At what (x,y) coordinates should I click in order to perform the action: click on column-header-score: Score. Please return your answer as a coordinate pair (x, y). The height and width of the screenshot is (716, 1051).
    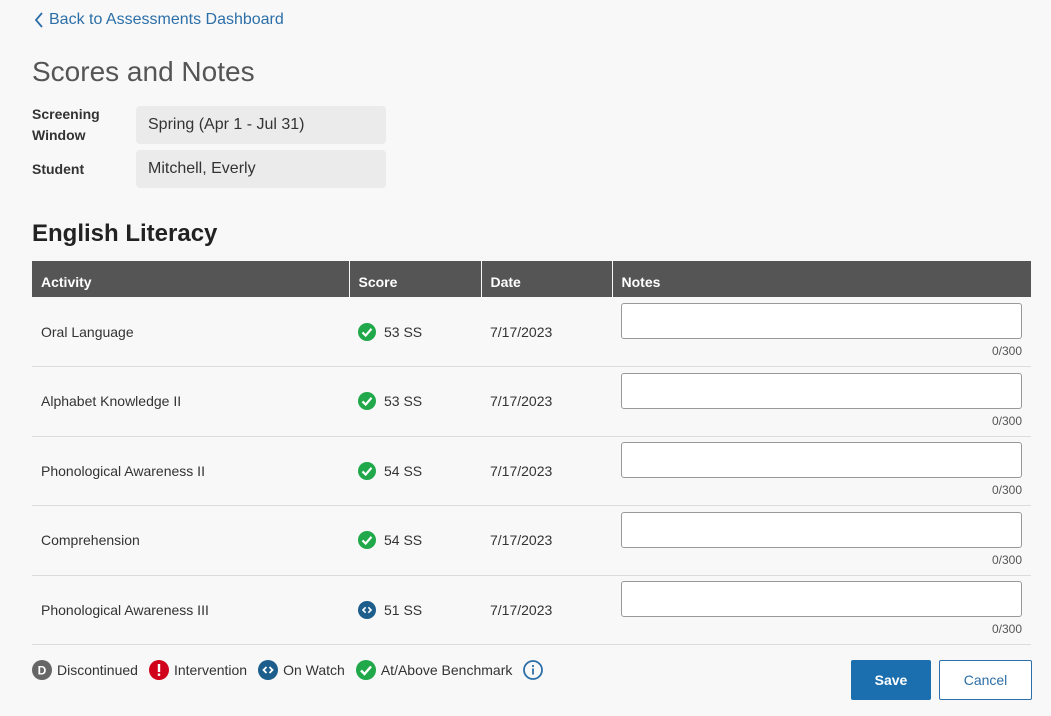
    Looking at the image, I should click on (414, 279).